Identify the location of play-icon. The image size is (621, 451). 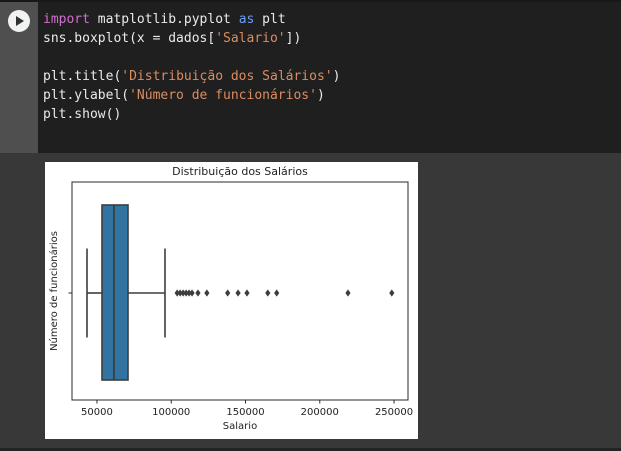
(20, 21).